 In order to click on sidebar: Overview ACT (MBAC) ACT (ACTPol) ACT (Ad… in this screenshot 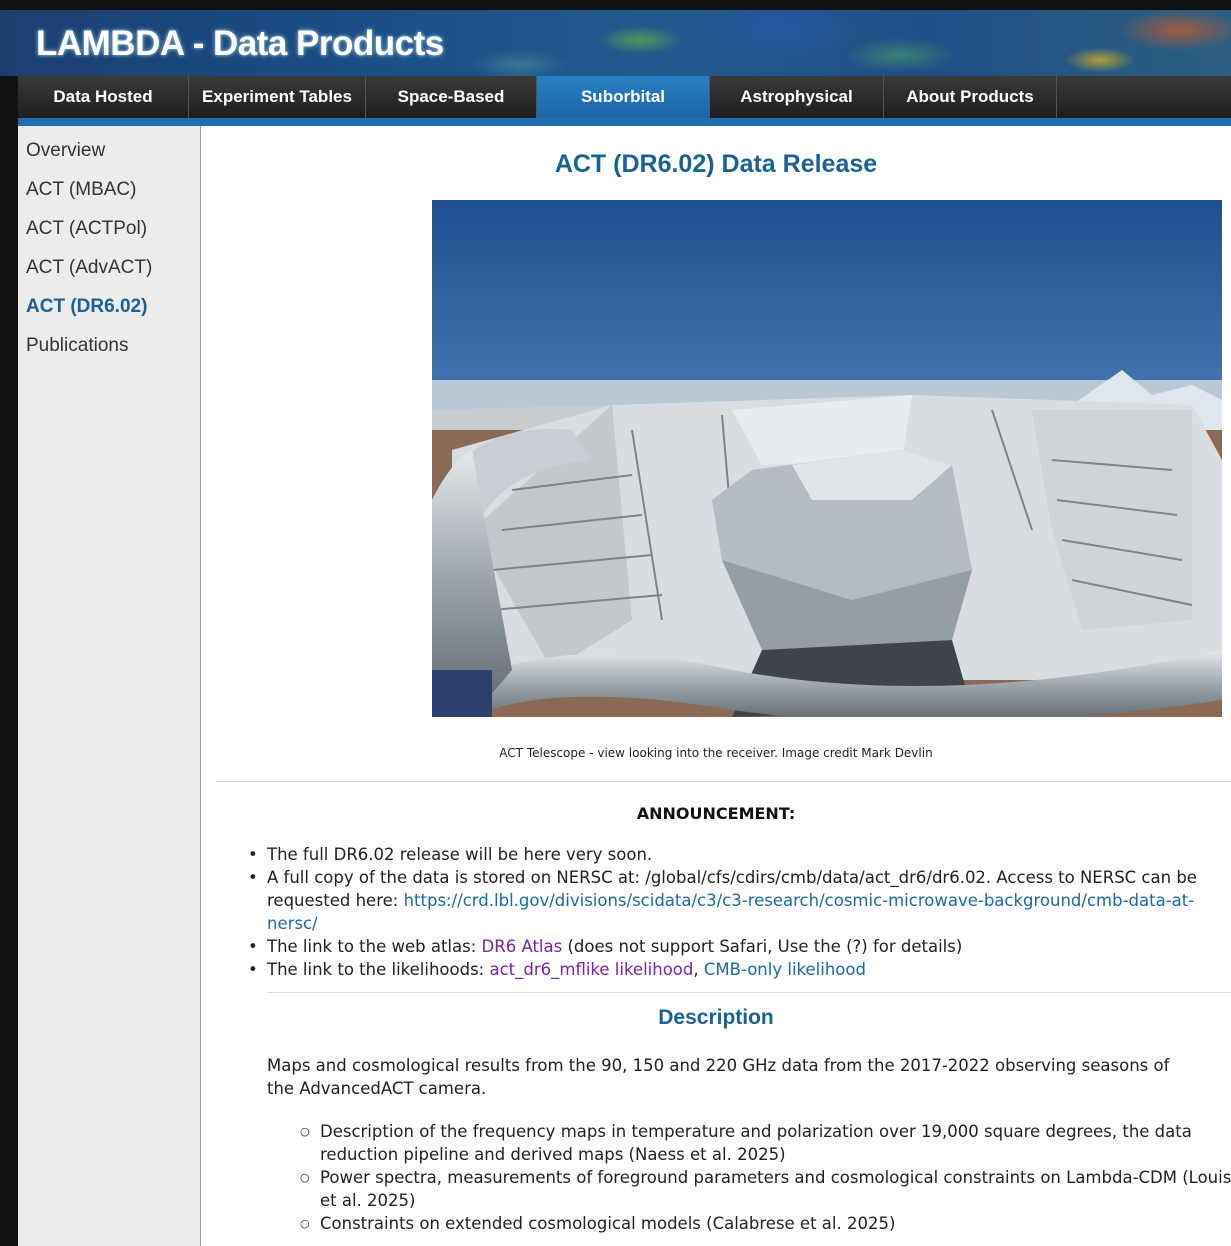, I will do `click(109, 686)`.